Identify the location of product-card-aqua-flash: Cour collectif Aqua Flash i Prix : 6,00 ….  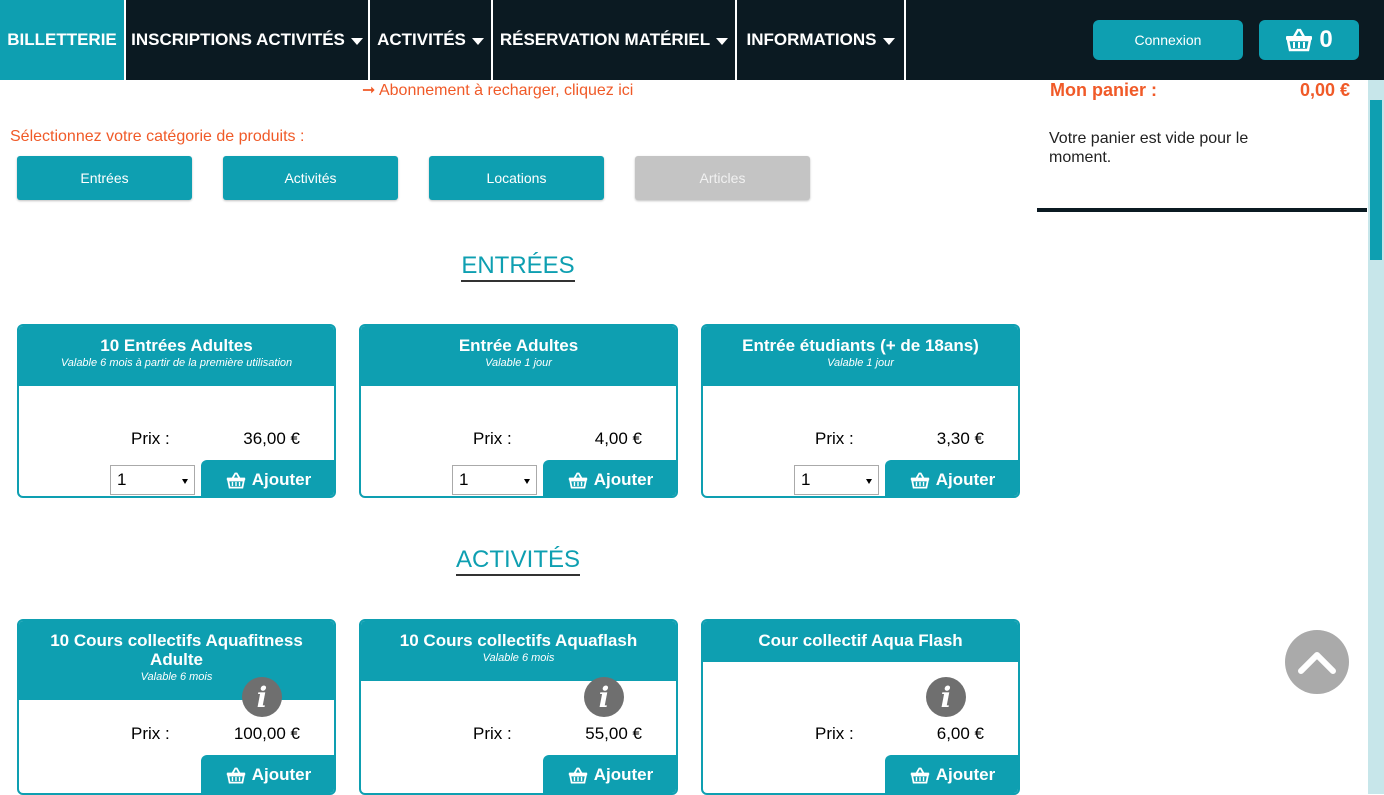
(860, 707).